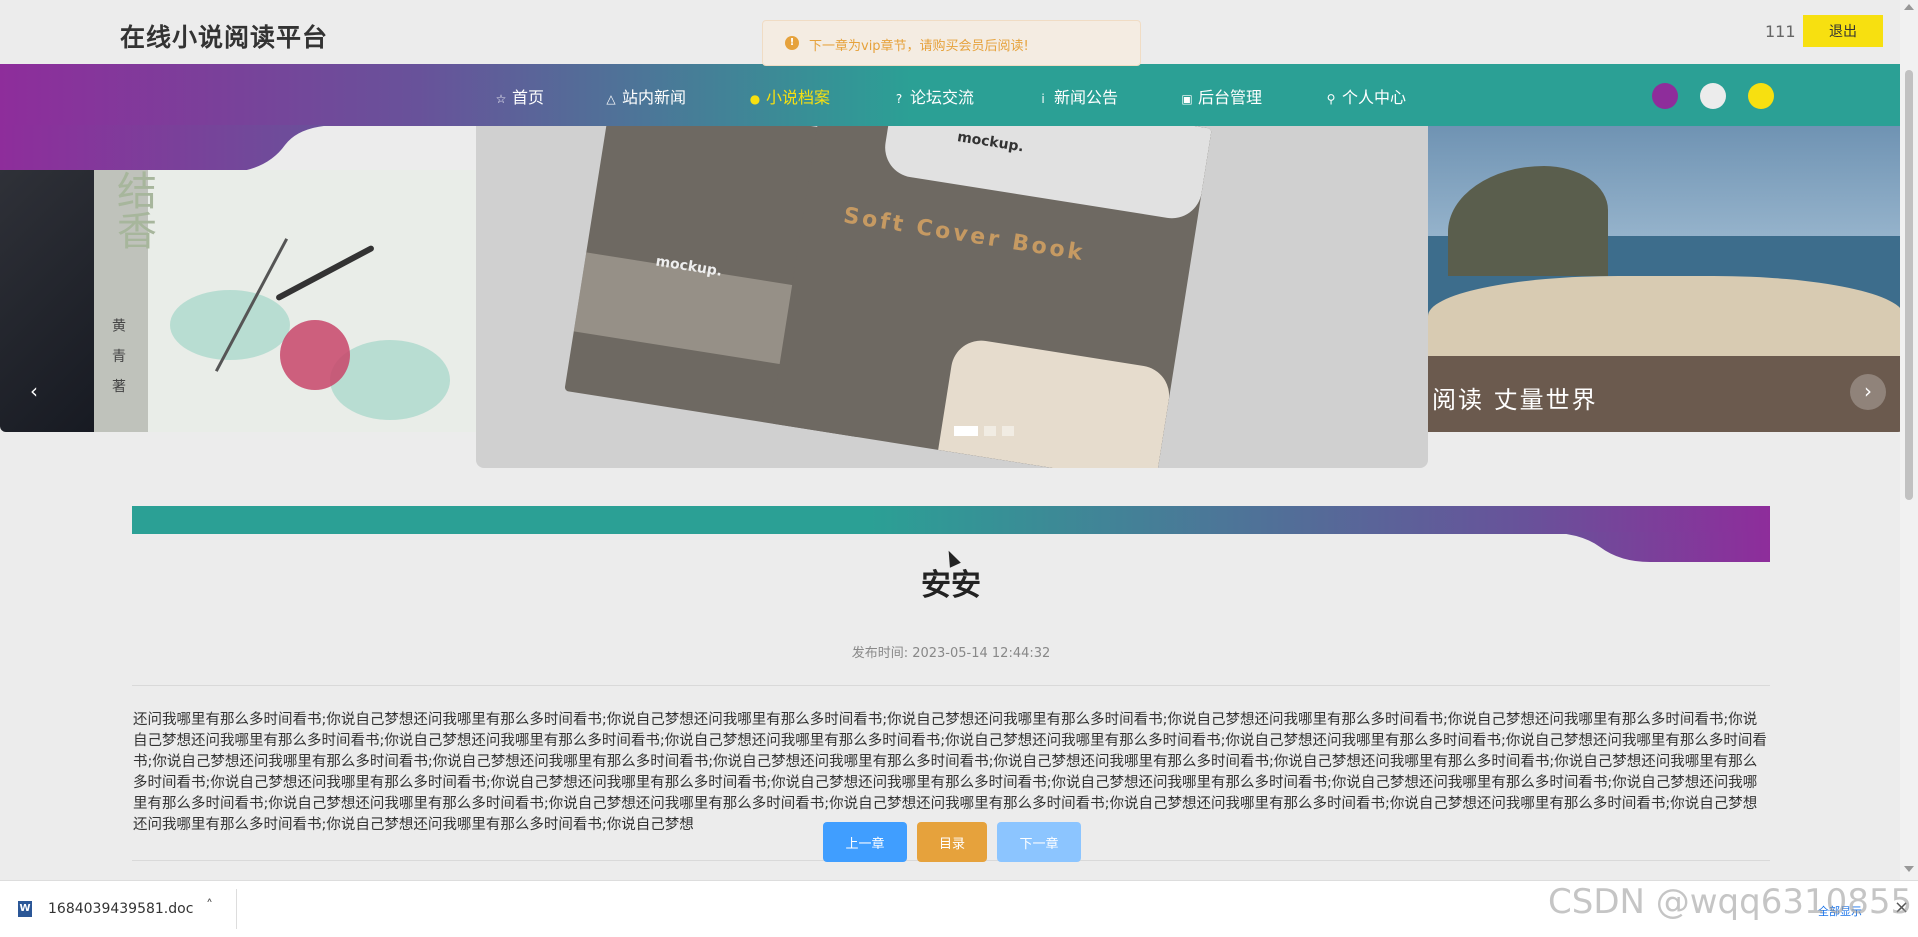  I want to click on user-icon: ⚲, so click(1331, 99).